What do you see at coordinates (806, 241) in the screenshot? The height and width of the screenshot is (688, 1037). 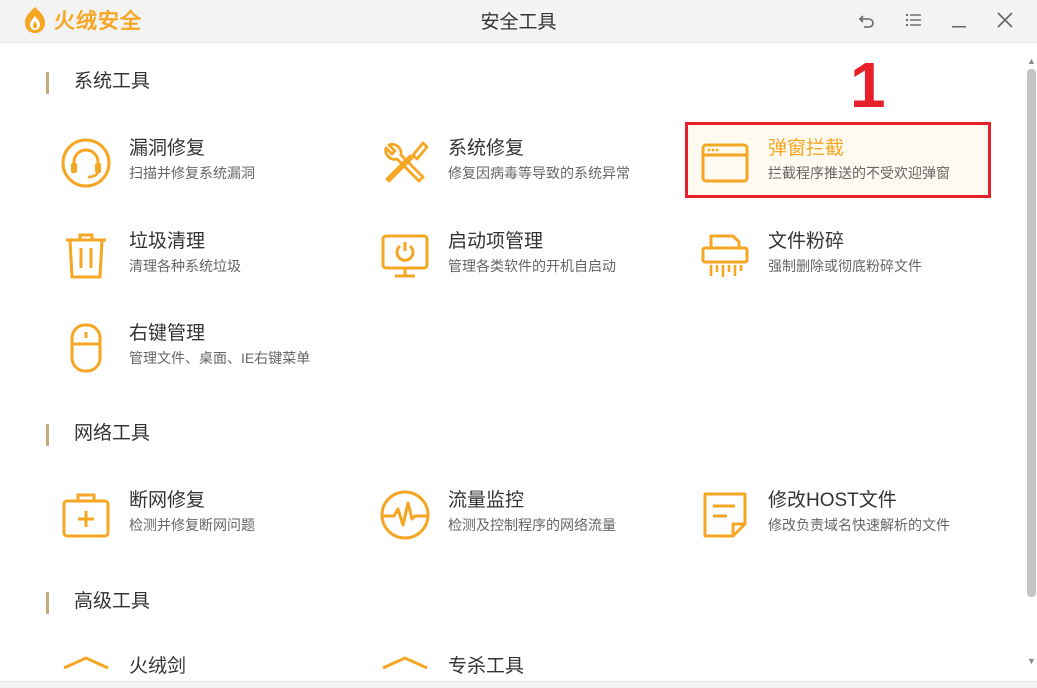 I see `tool-name: 文件粉碎` at bounding box center [806, 241].